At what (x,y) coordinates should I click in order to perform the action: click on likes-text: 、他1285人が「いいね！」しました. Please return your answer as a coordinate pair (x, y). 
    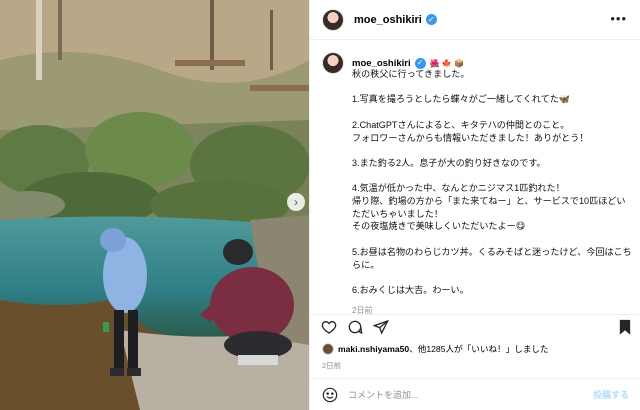
    Looking at the image, I should click on (478, 349).